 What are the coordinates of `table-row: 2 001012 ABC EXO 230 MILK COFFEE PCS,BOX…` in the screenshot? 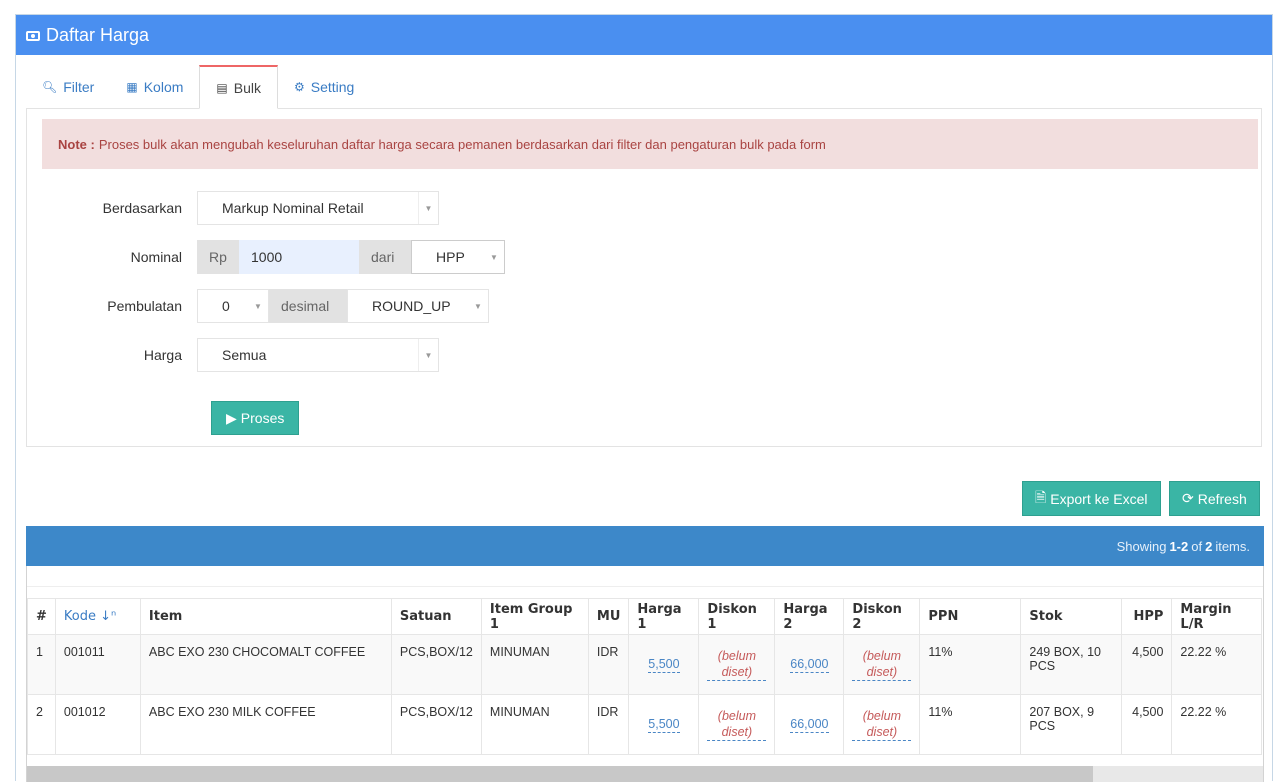 It's located at (645, 724).